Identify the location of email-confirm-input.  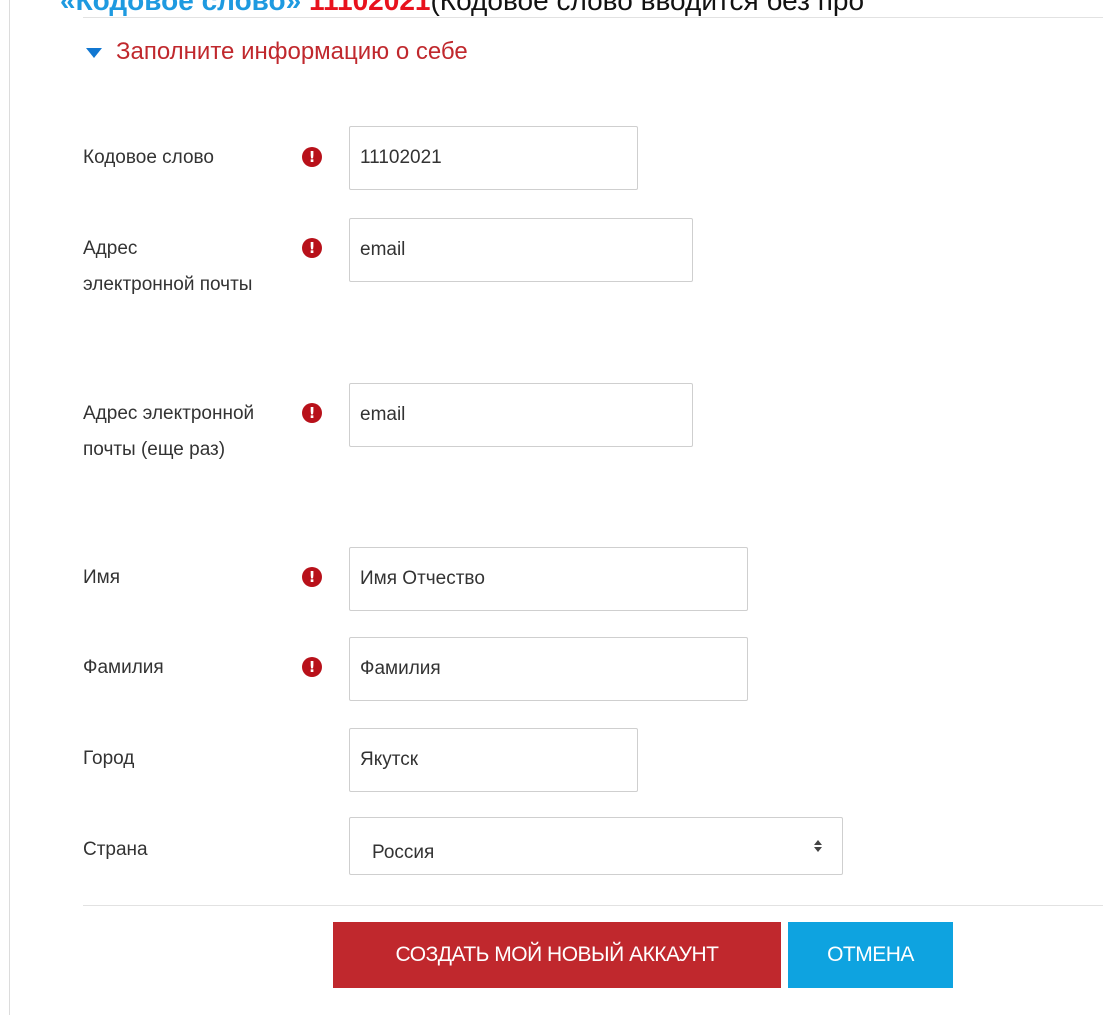
(521, 415).